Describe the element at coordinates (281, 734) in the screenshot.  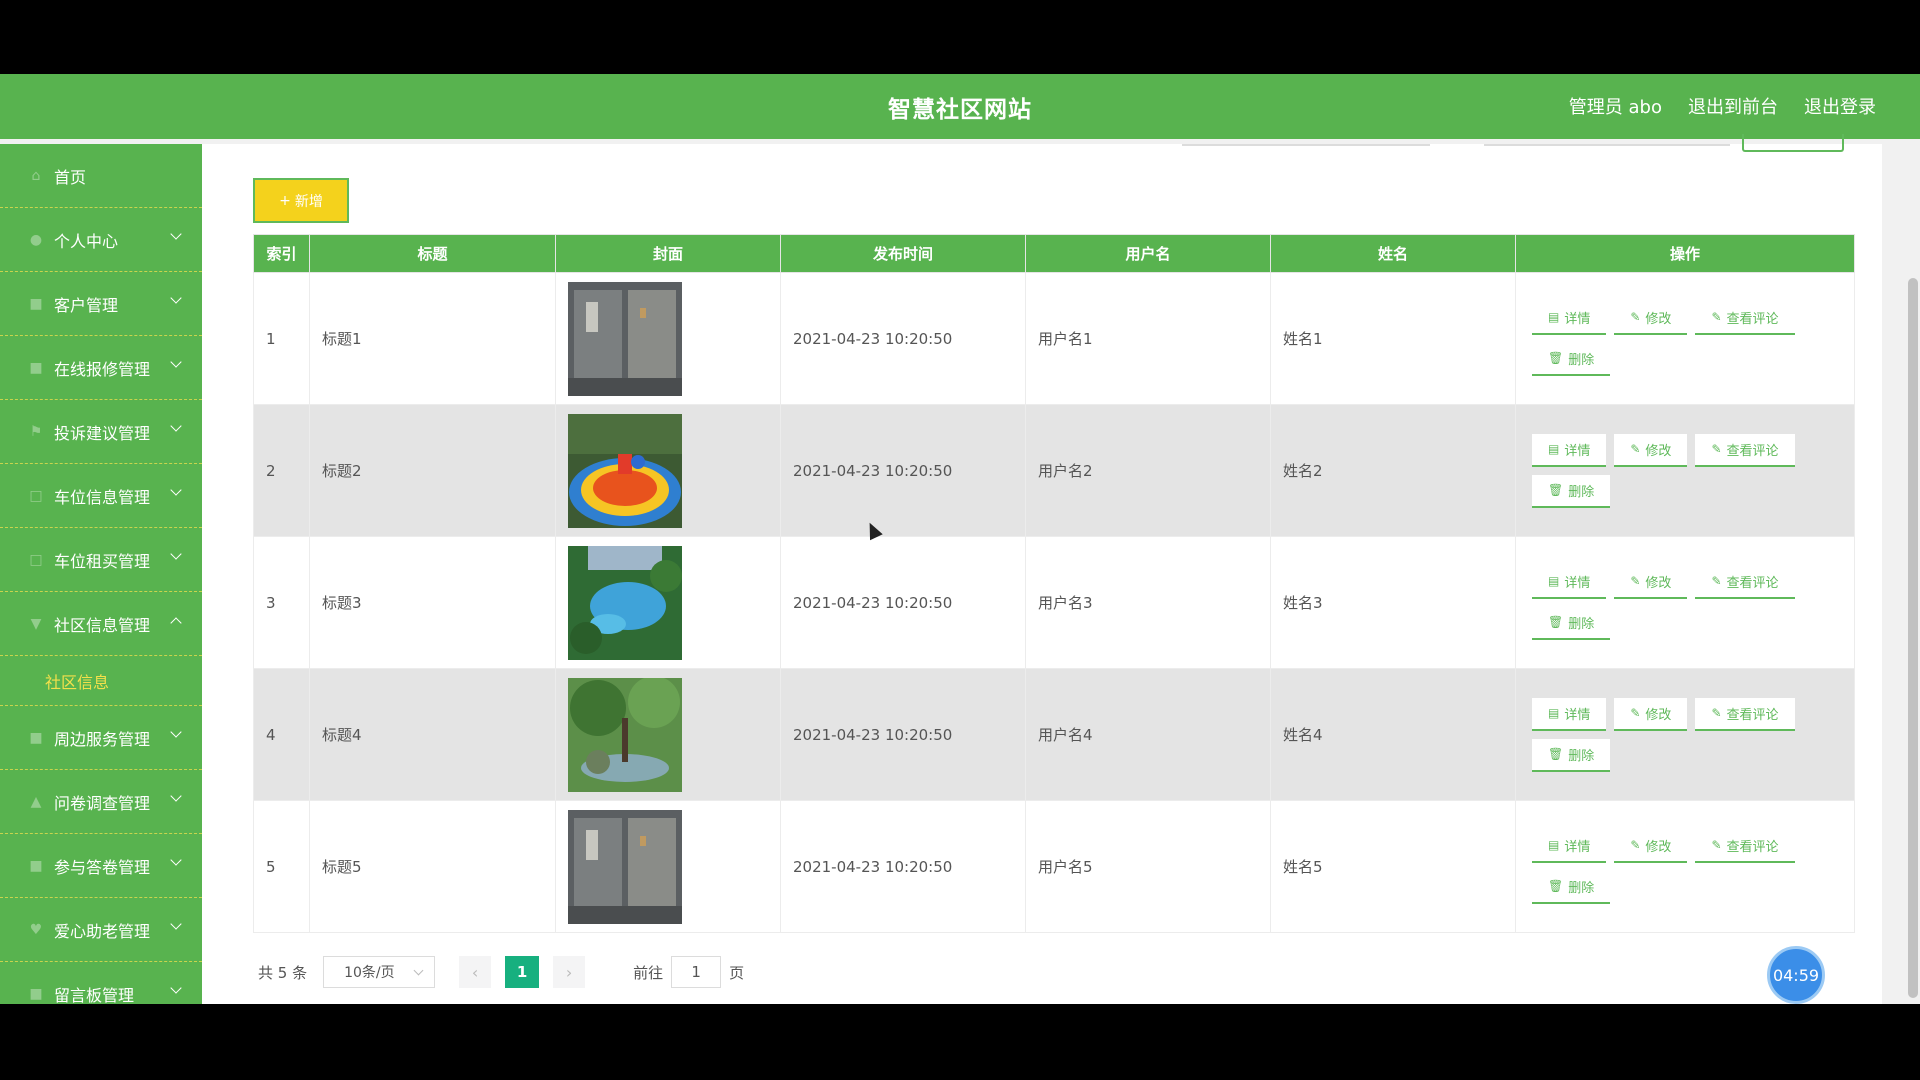
I see `cell-index: 4` at that location.